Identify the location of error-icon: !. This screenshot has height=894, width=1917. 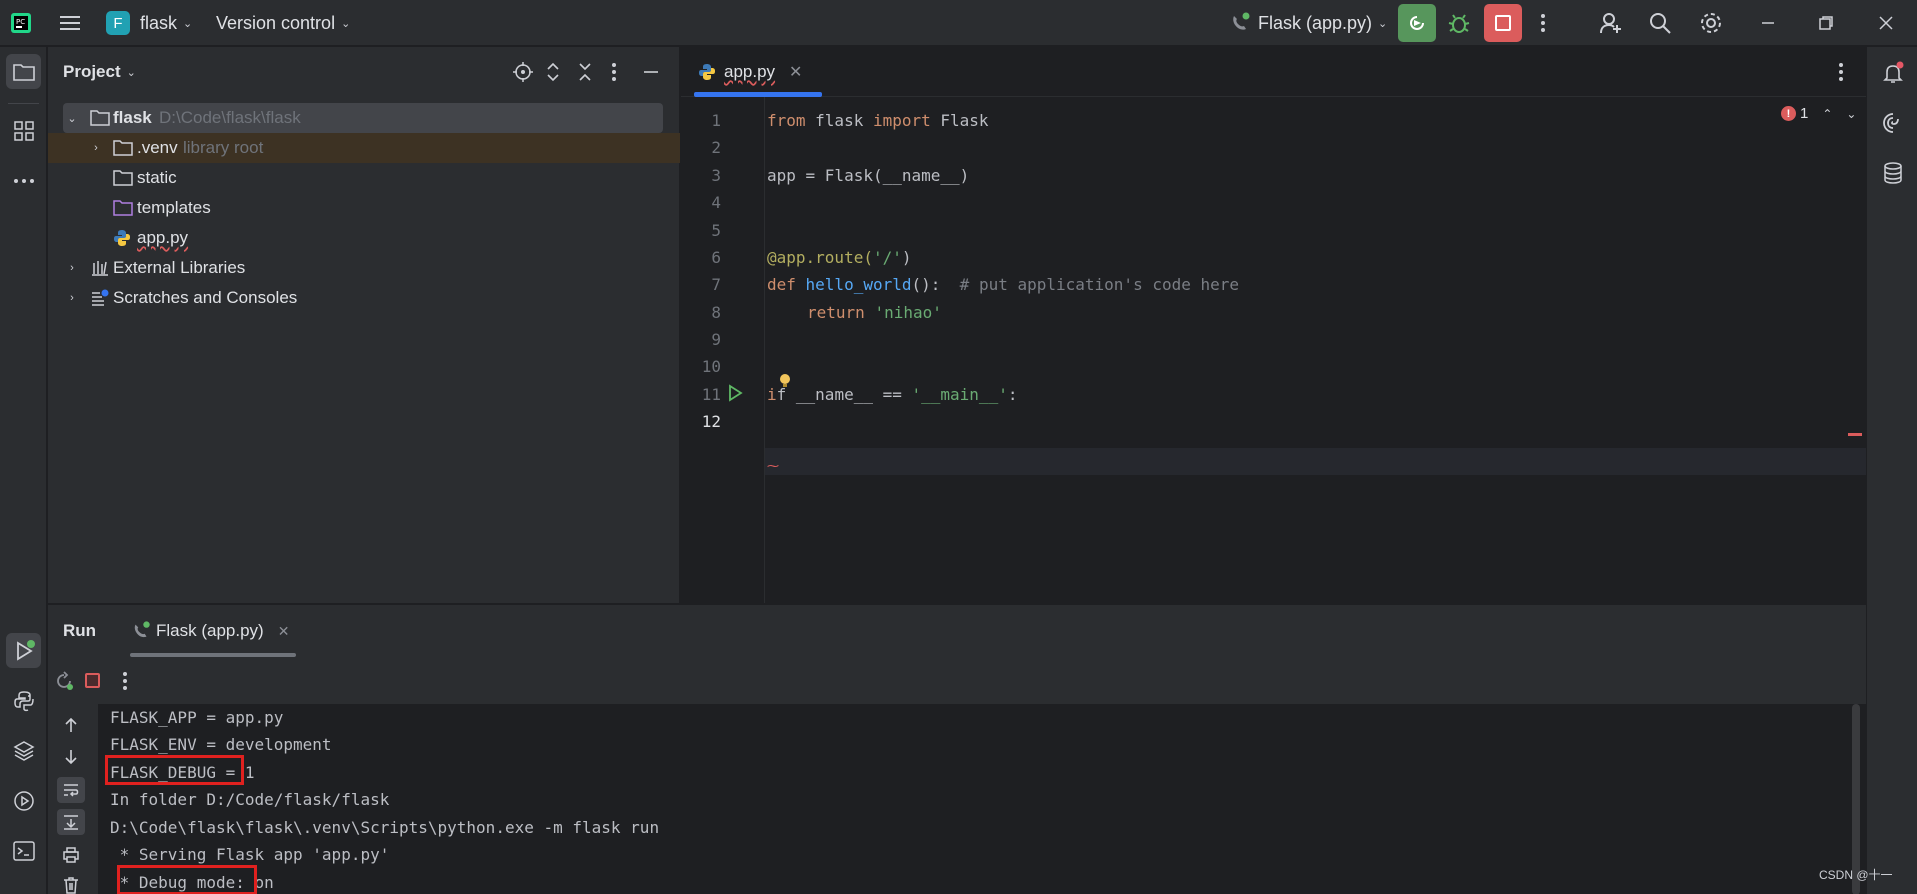
(1788, 113).